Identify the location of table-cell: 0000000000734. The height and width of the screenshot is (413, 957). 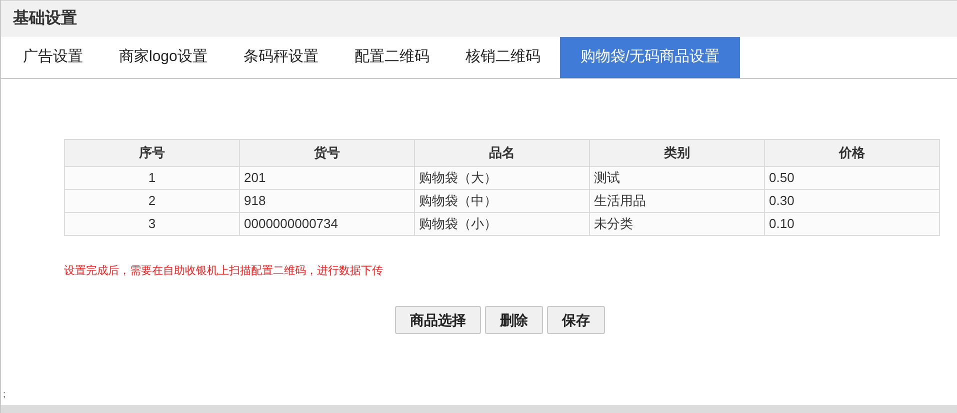
(327, 224).